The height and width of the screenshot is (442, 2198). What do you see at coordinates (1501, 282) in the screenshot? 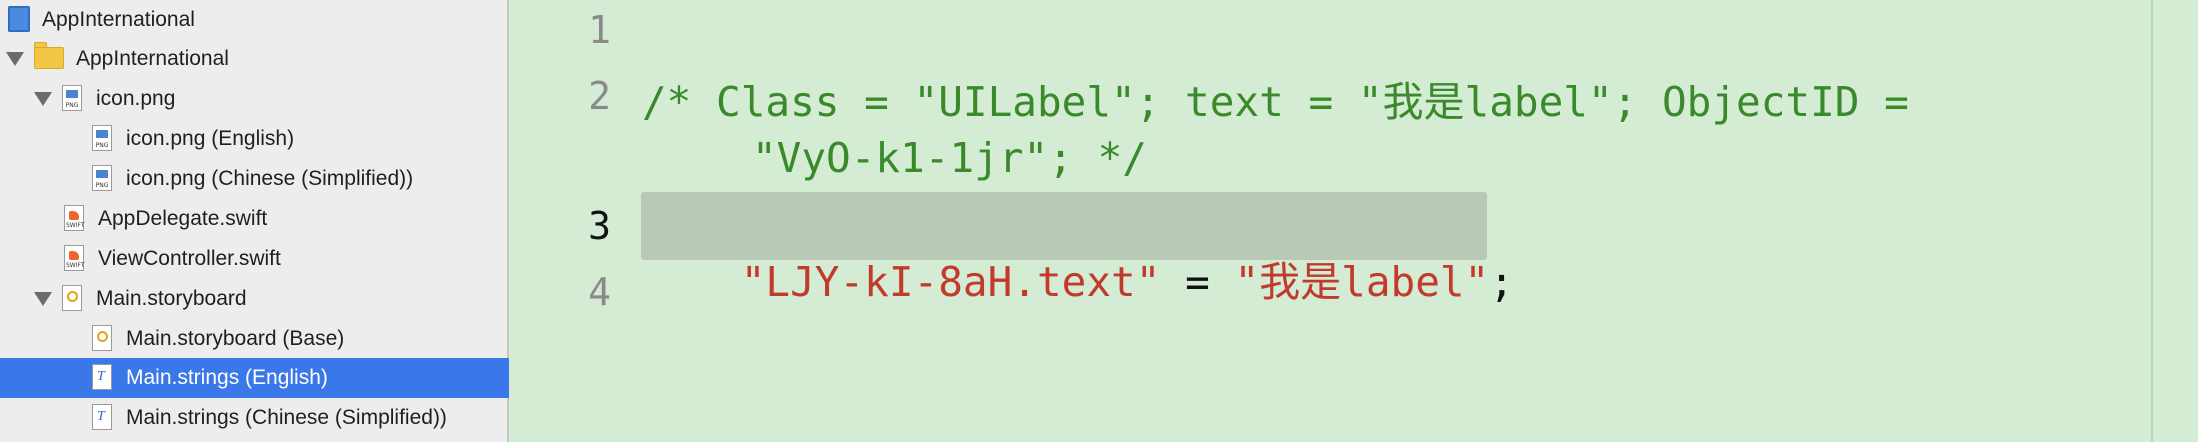
I see `semicolon-token: ;` at bounding box center [1501, 282].